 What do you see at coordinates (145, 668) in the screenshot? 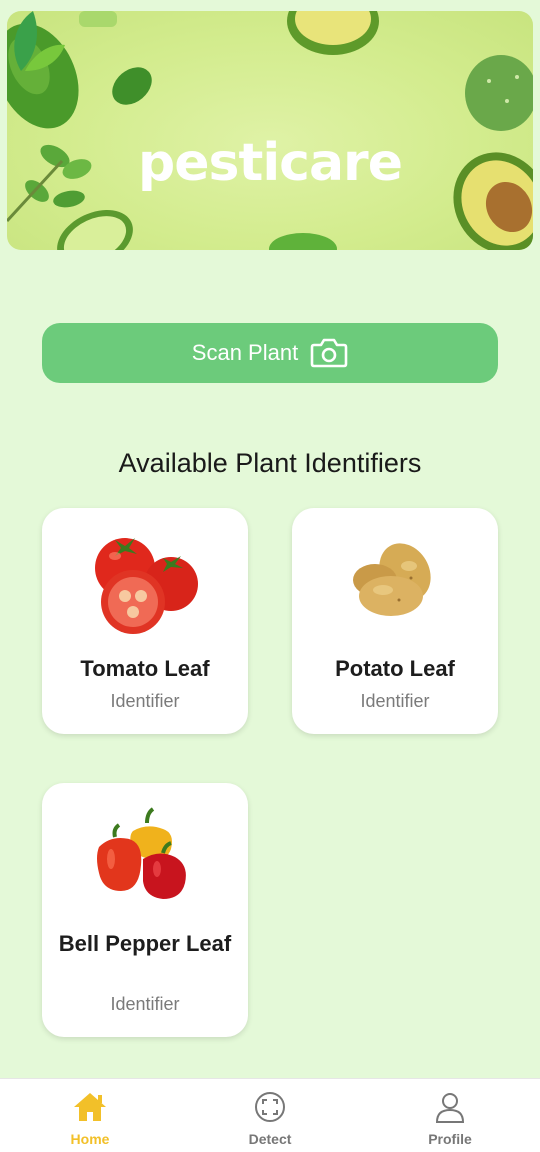
I see `card-title: Tomato Leaf` at bounding box center [145, 668].